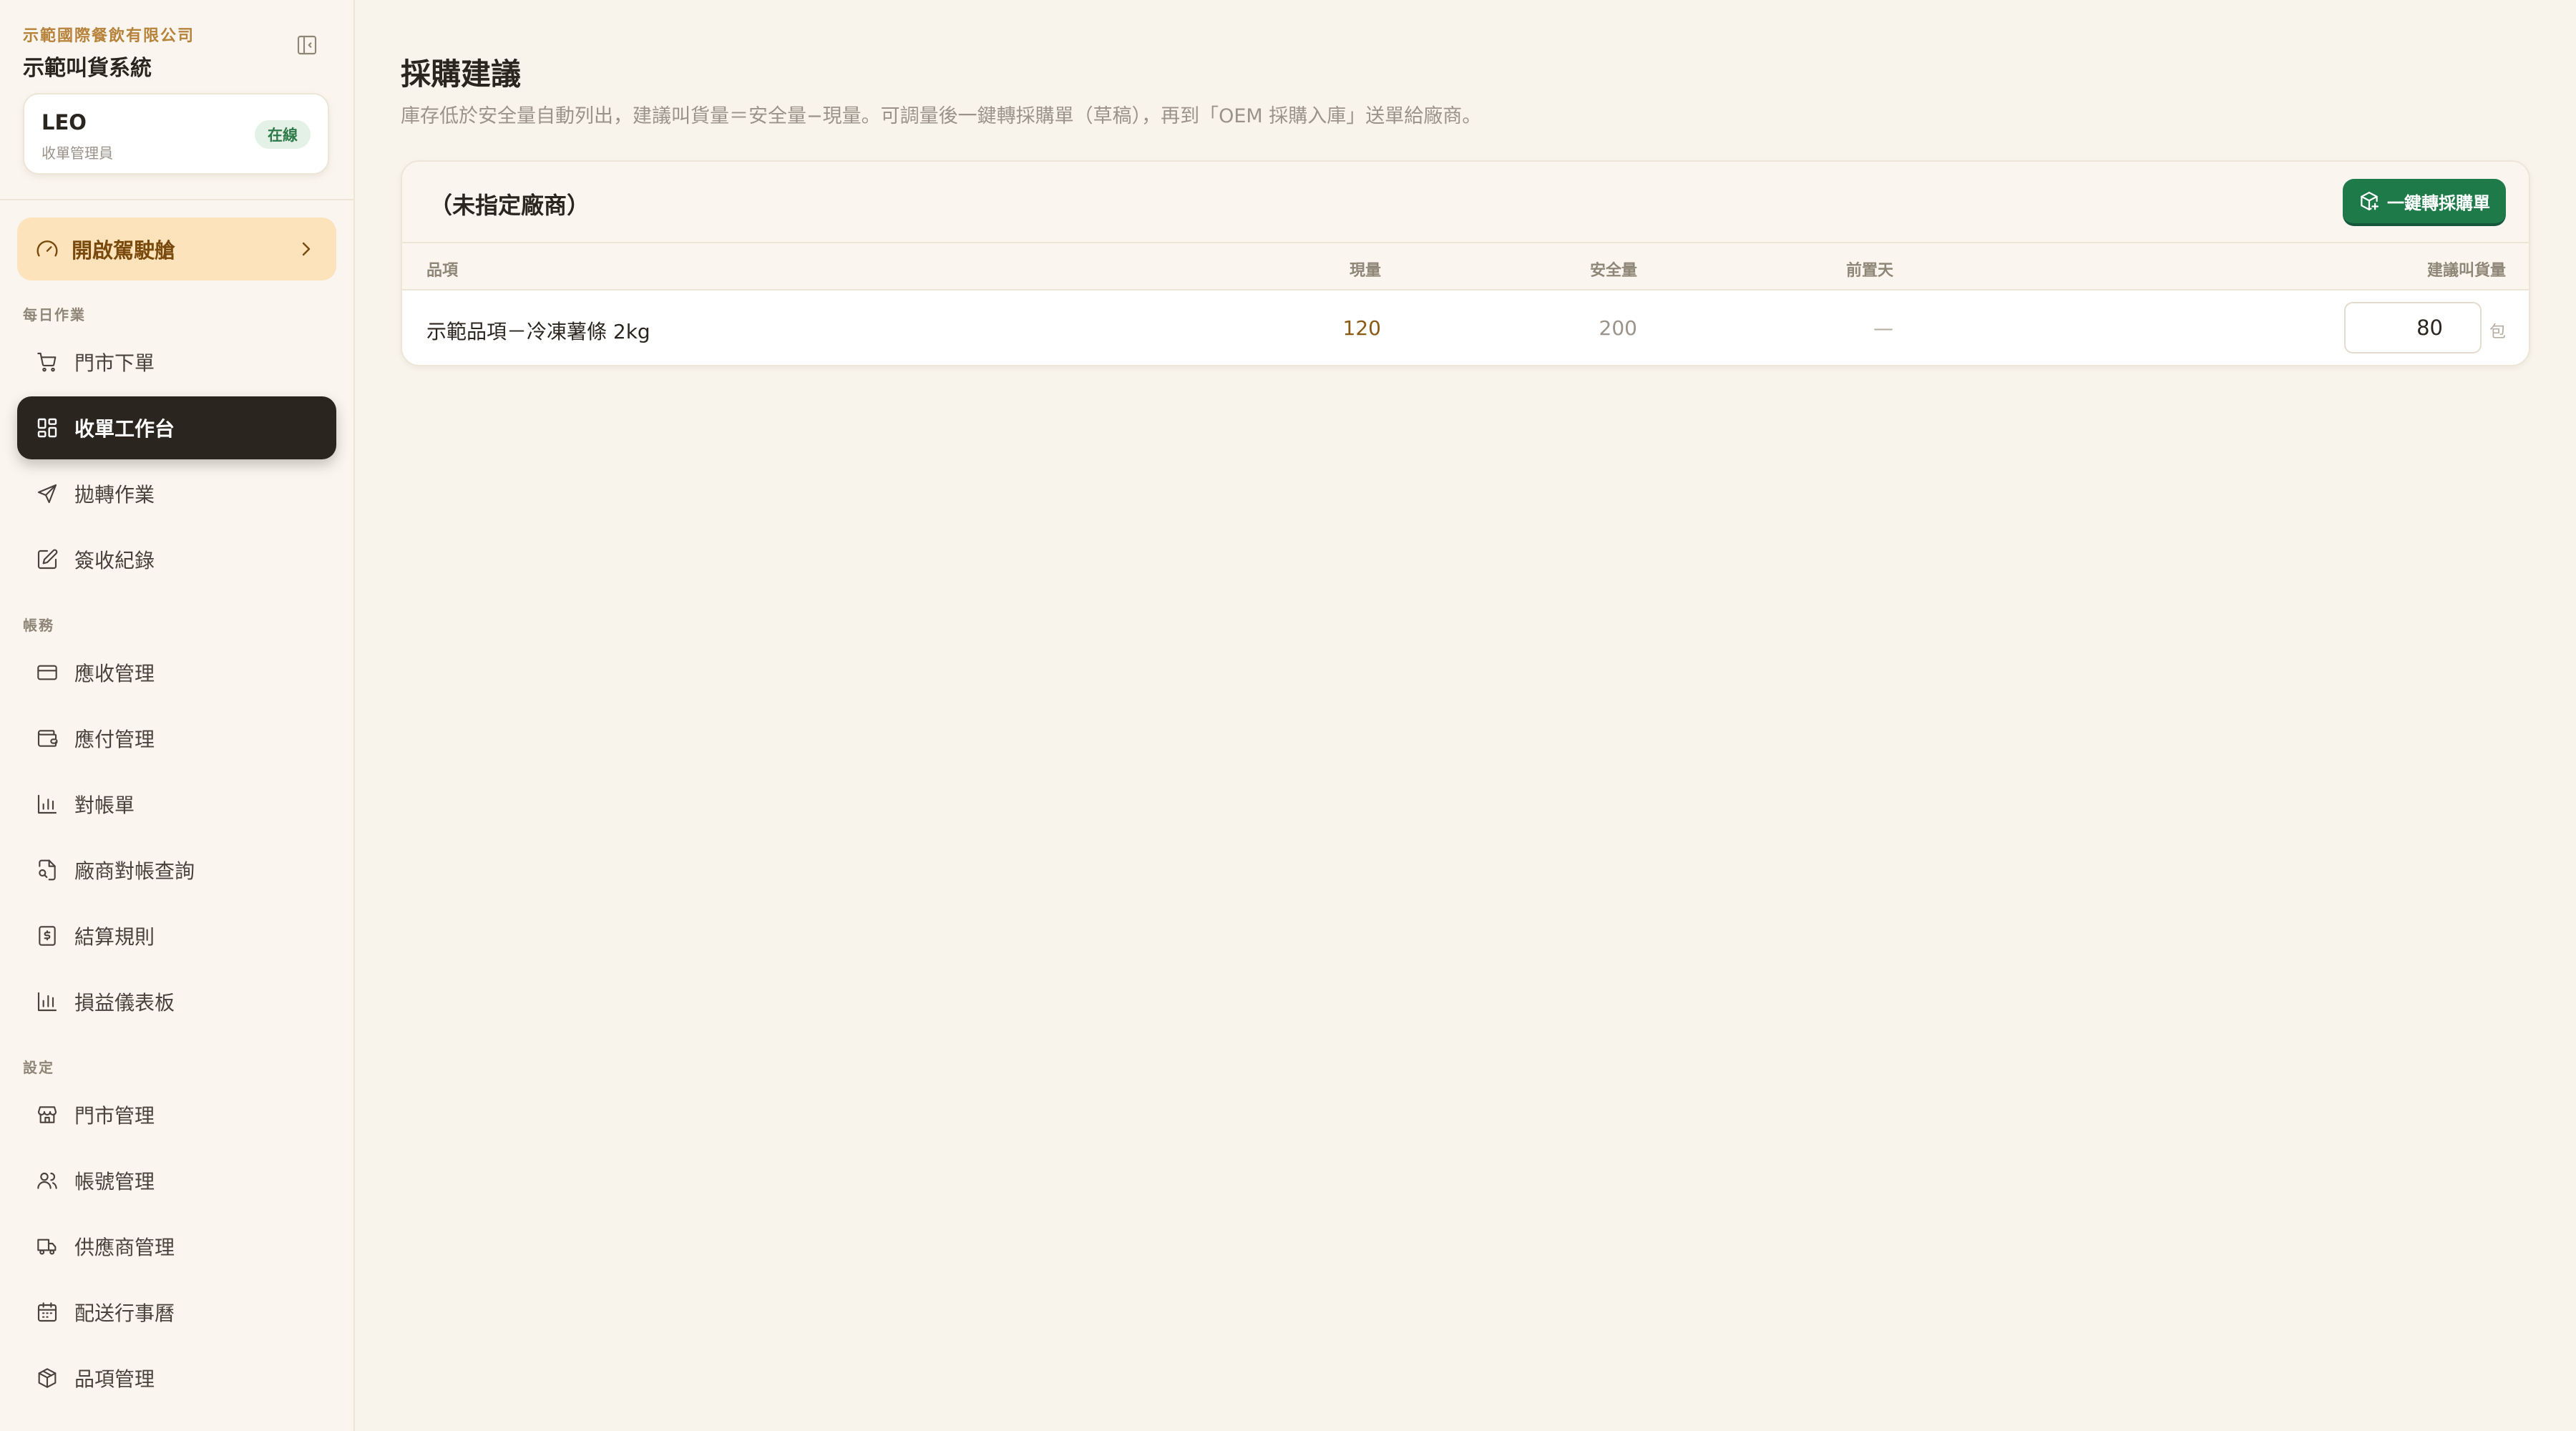 The width and height of the screenshot is (2576, 1431). What do you see at coordinates (1361, 328) in the screenshot?
I see `cell-current-qty: 120` at bounding box center [1361, 328].